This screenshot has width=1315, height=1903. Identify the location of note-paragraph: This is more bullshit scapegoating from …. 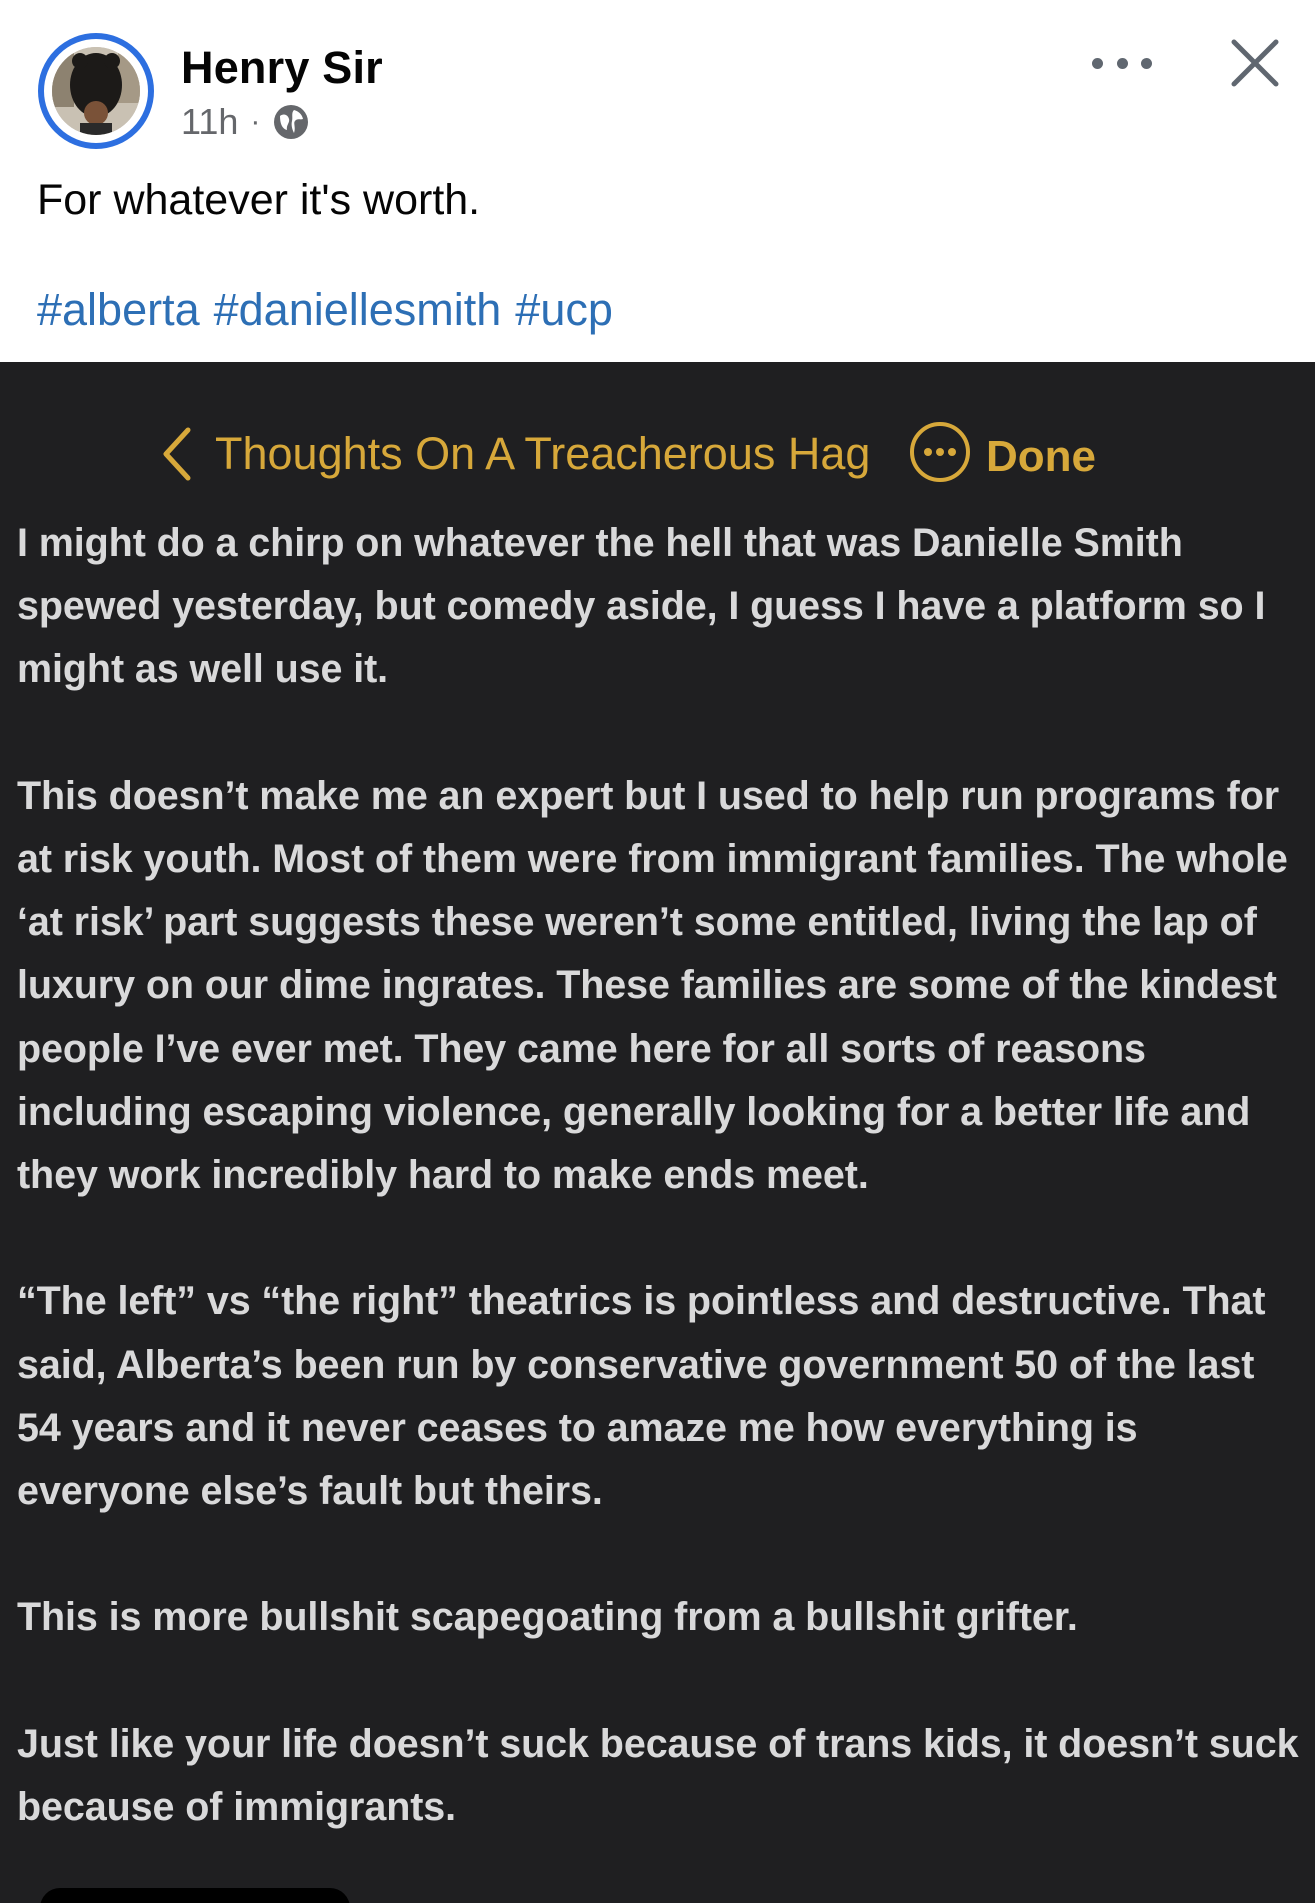
(547, 1617).